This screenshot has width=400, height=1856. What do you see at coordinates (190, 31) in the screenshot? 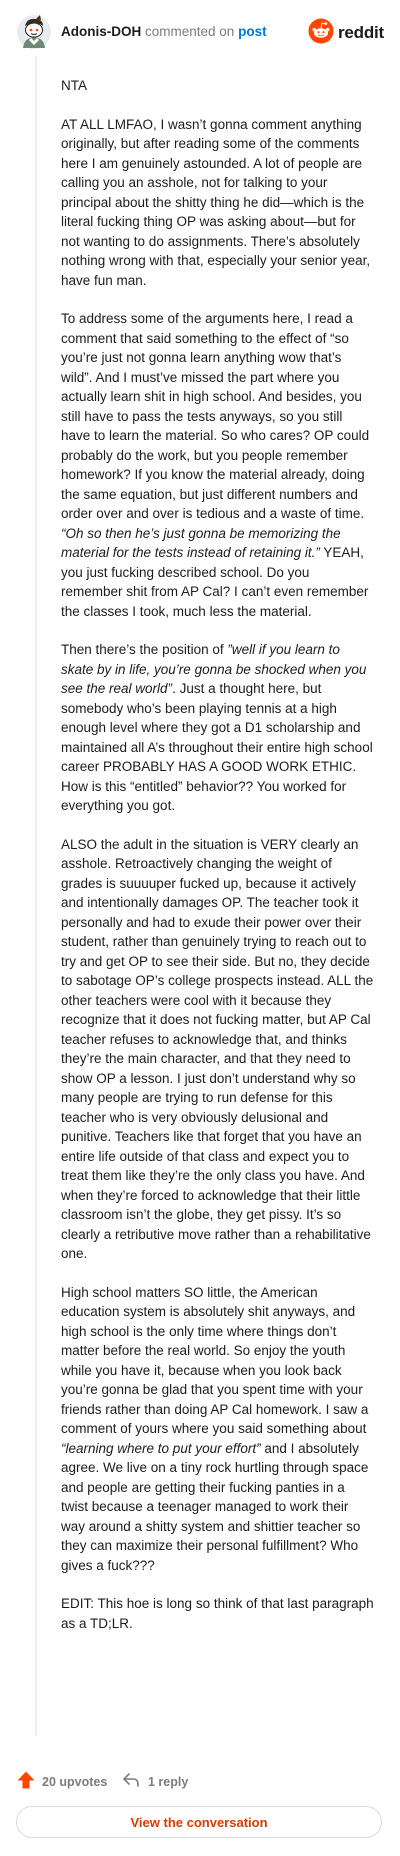
I see `commented-on-text: commented on` at bounding box center [190, 31].